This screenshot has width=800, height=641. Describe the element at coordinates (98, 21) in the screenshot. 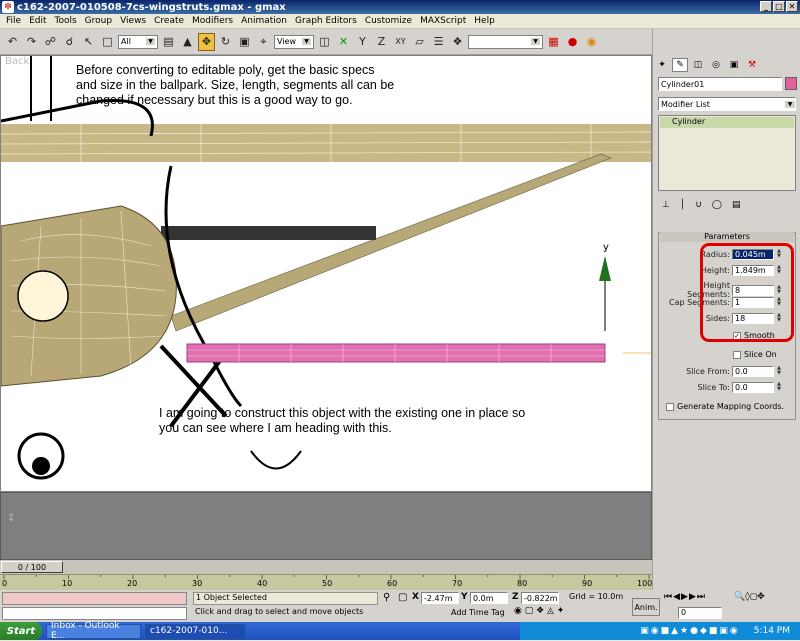

I see `menu-group: Group` at that location.